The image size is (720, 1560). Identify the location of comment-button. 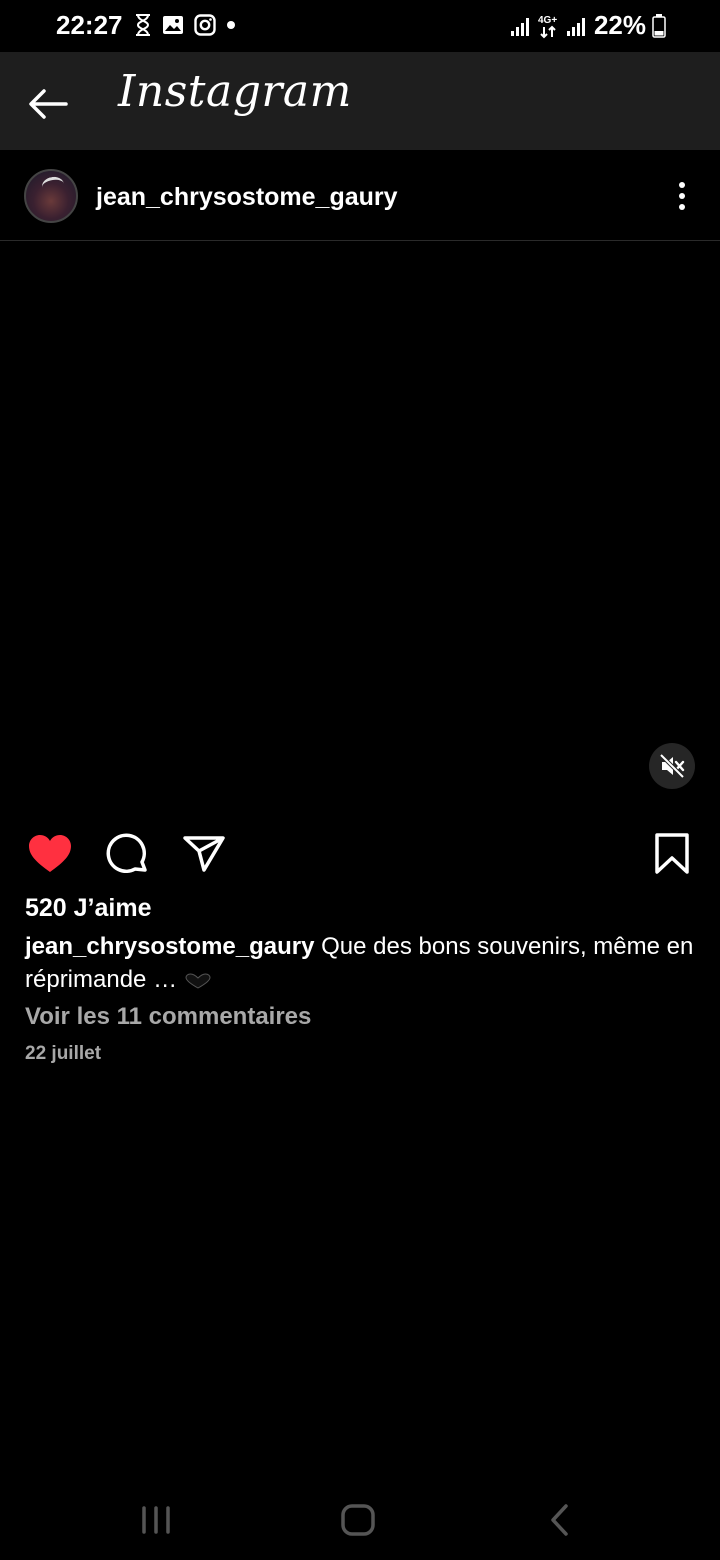
(127, 854).